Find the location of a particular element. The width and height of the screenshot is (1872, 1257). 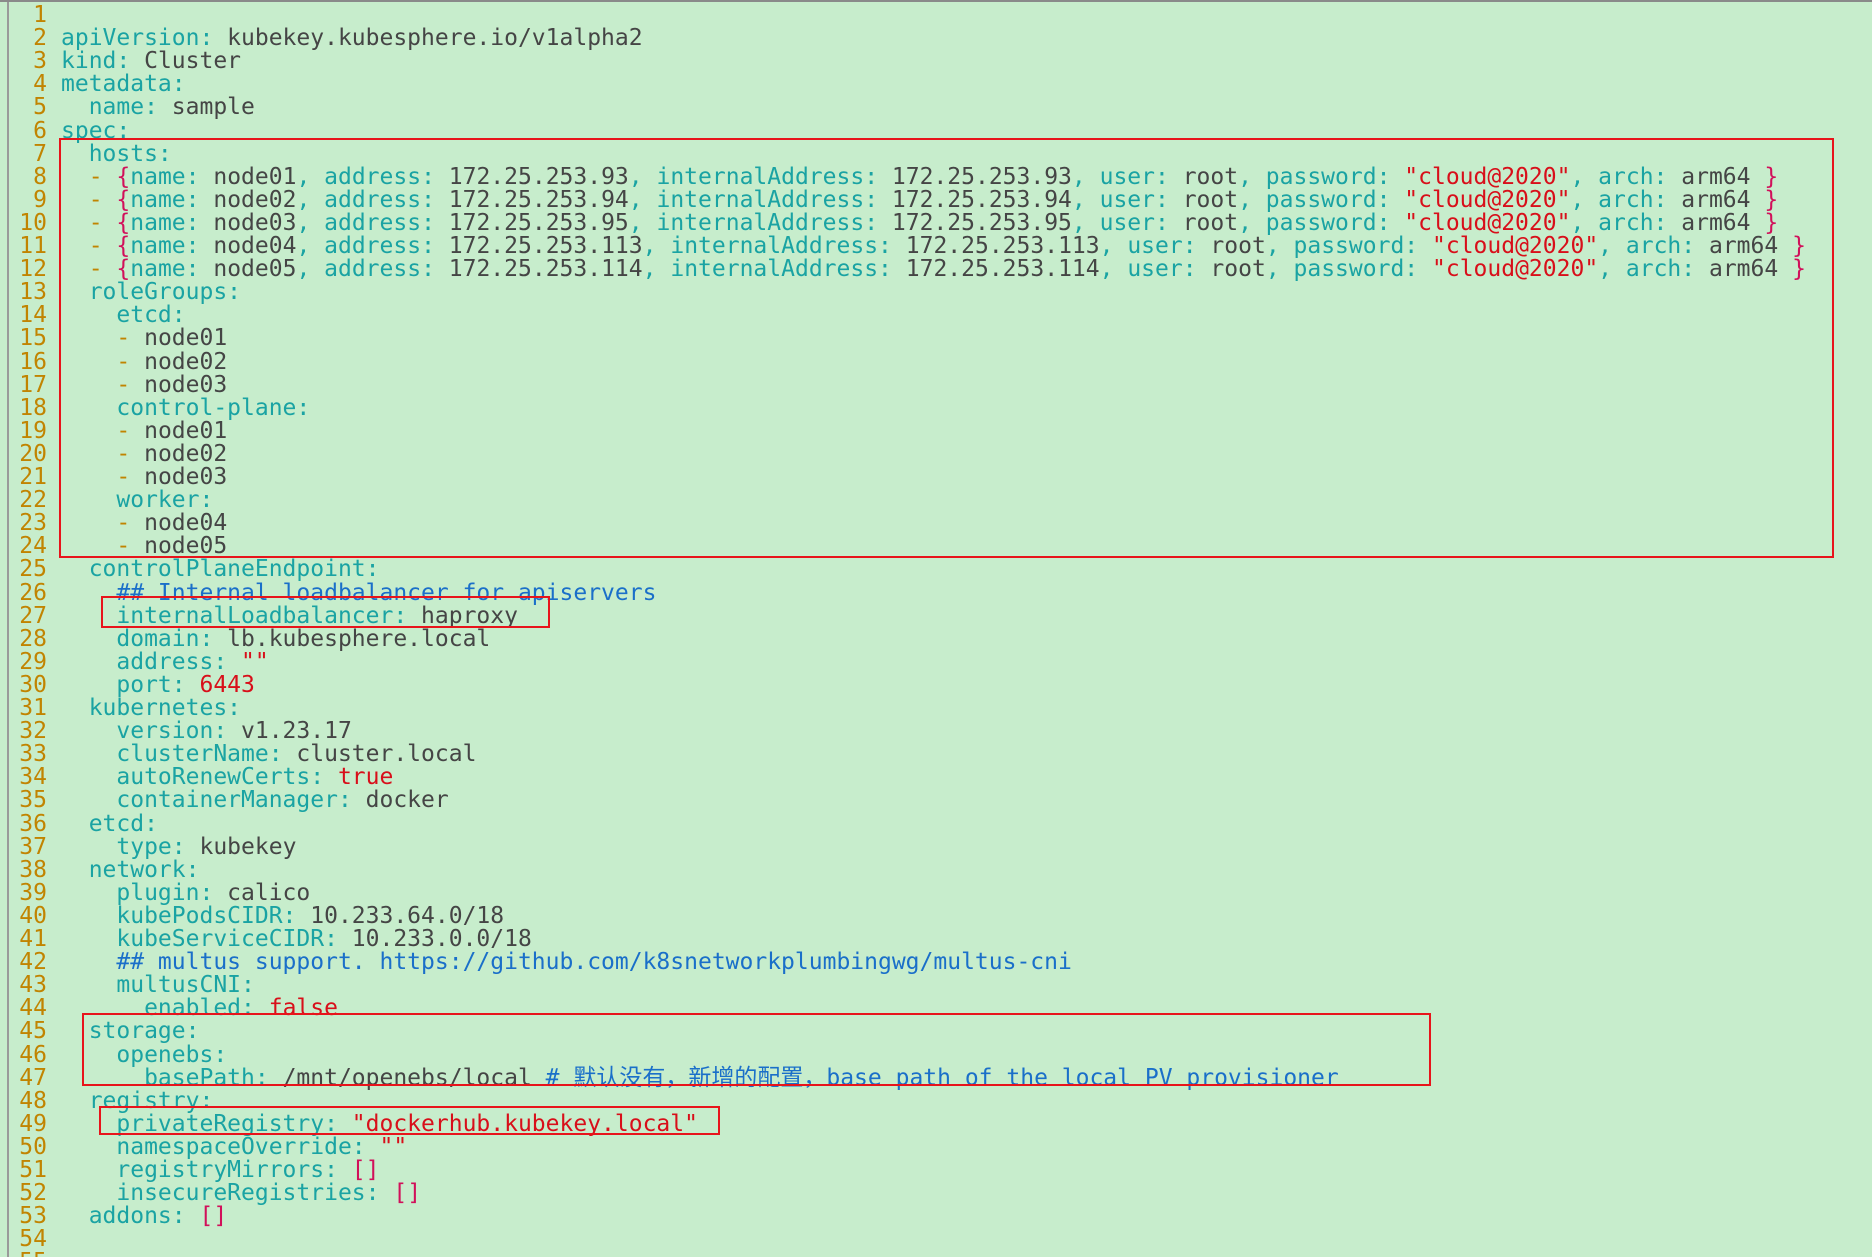

line-number: 40 is located at coordinates (33, 915).